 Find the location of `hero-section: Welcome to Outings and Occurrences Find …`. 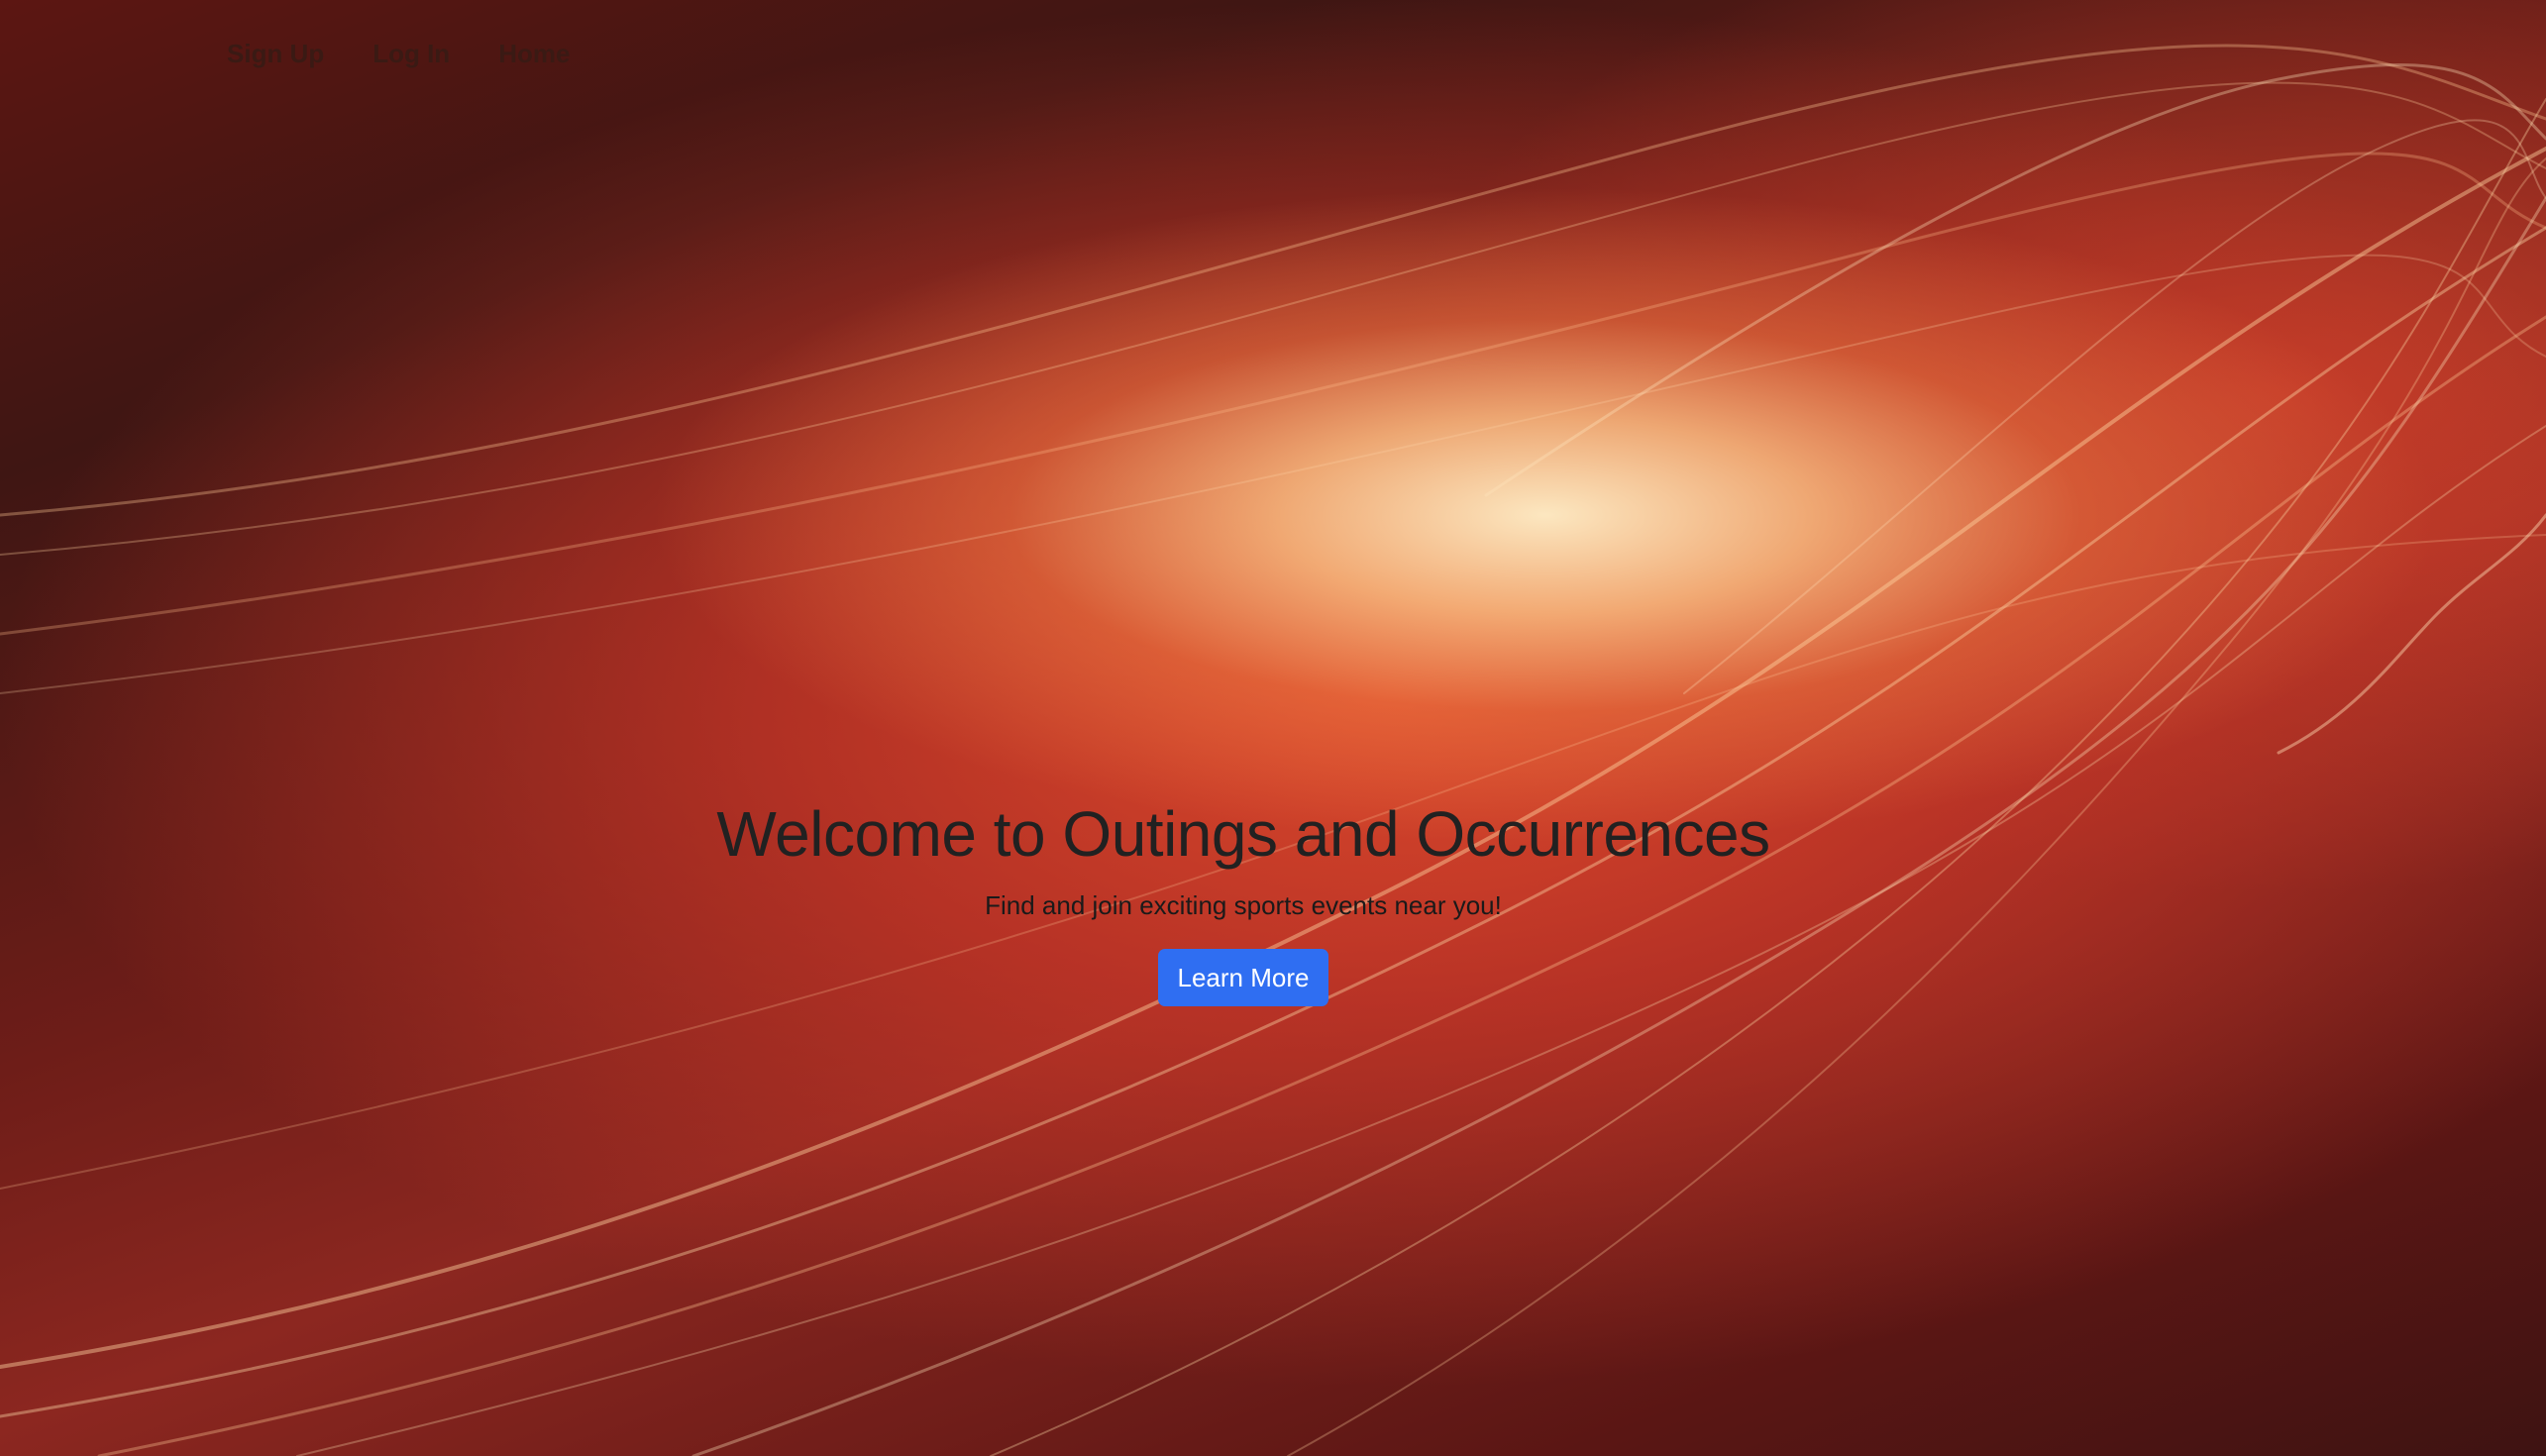

hero-section: Welcome to Outings and Occurrences Find … is located at coordinates (1243, 899).